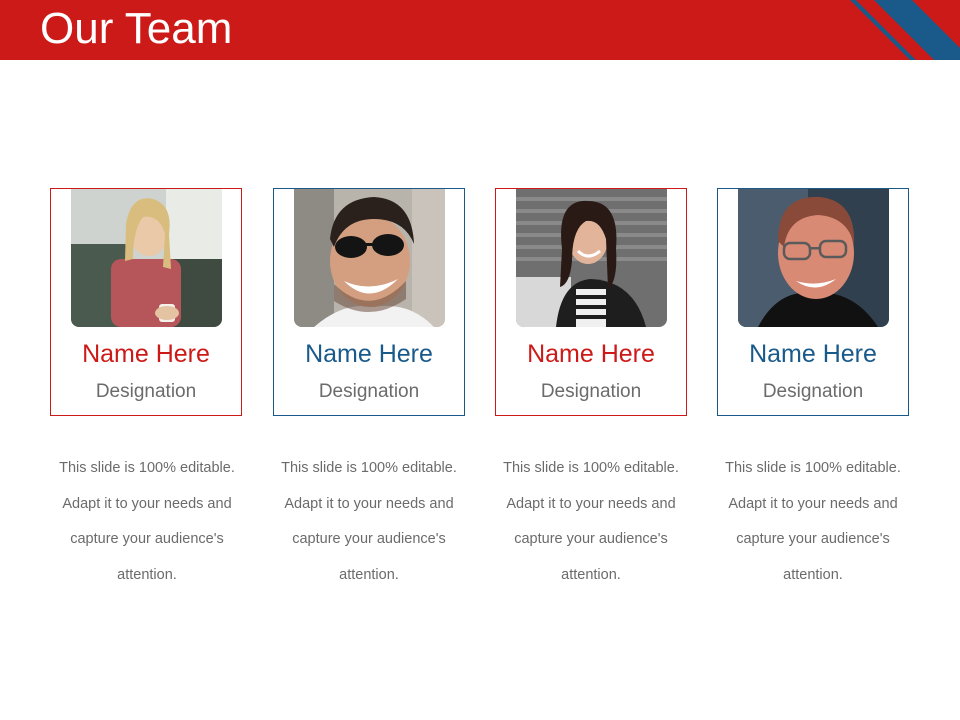 This screenshot has width=960, height=720. I want to click on team-card-1: Name Here Designation, so click(146, 302).